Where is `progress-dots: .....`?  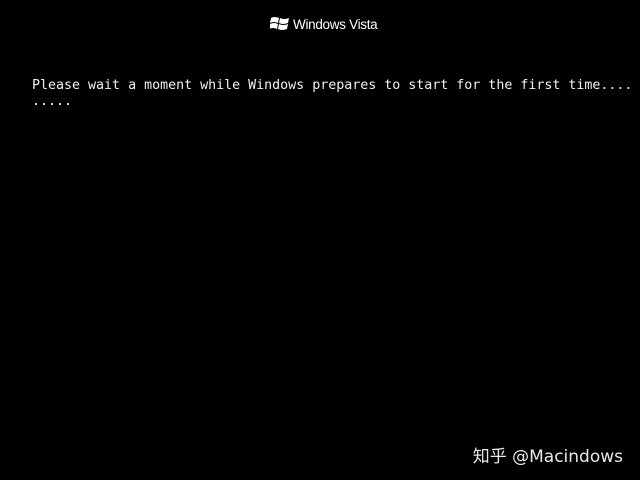
progress-dots: ..... is located at coordinates (52, 101).